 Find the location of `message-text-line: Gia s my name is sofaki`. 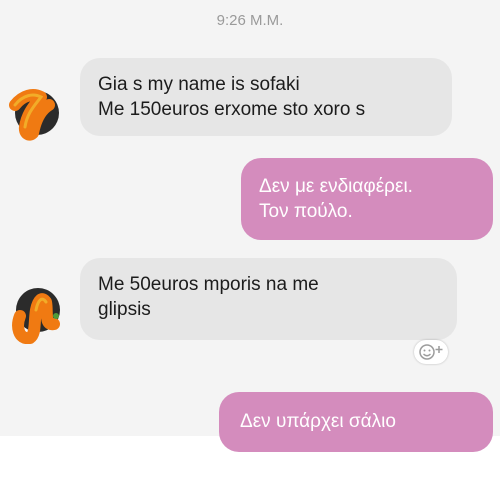

message-text-line: Gia s my name is sofaki is located at coordinates (199, 84).